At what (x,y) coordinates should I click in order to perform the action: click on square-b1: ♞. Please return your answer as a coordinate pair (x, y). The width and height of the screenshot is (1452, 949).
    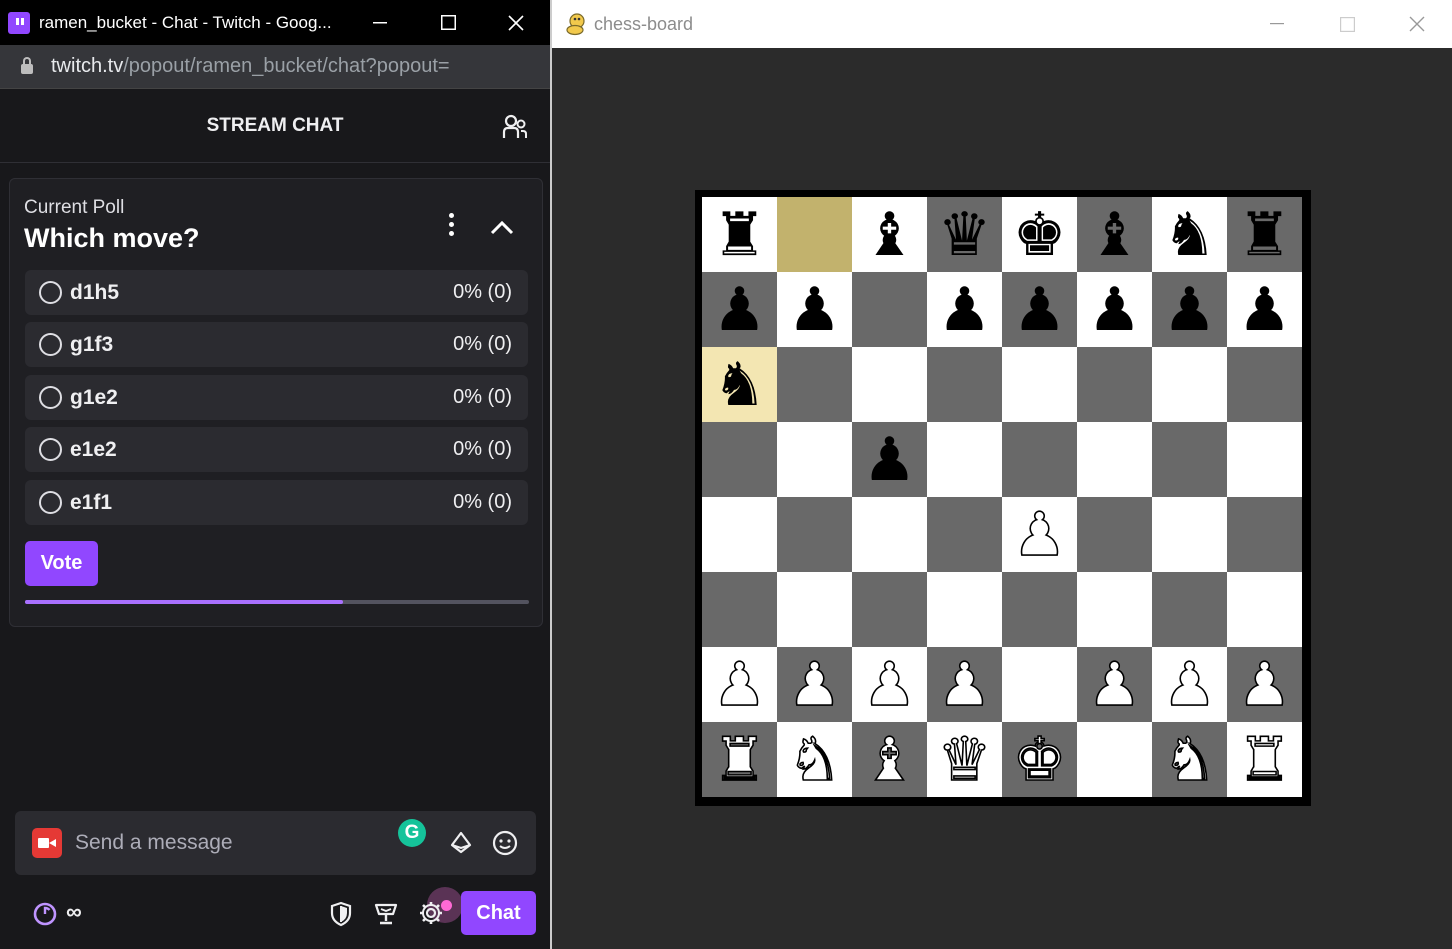
    Looking at the image, I should click on (814, 759).